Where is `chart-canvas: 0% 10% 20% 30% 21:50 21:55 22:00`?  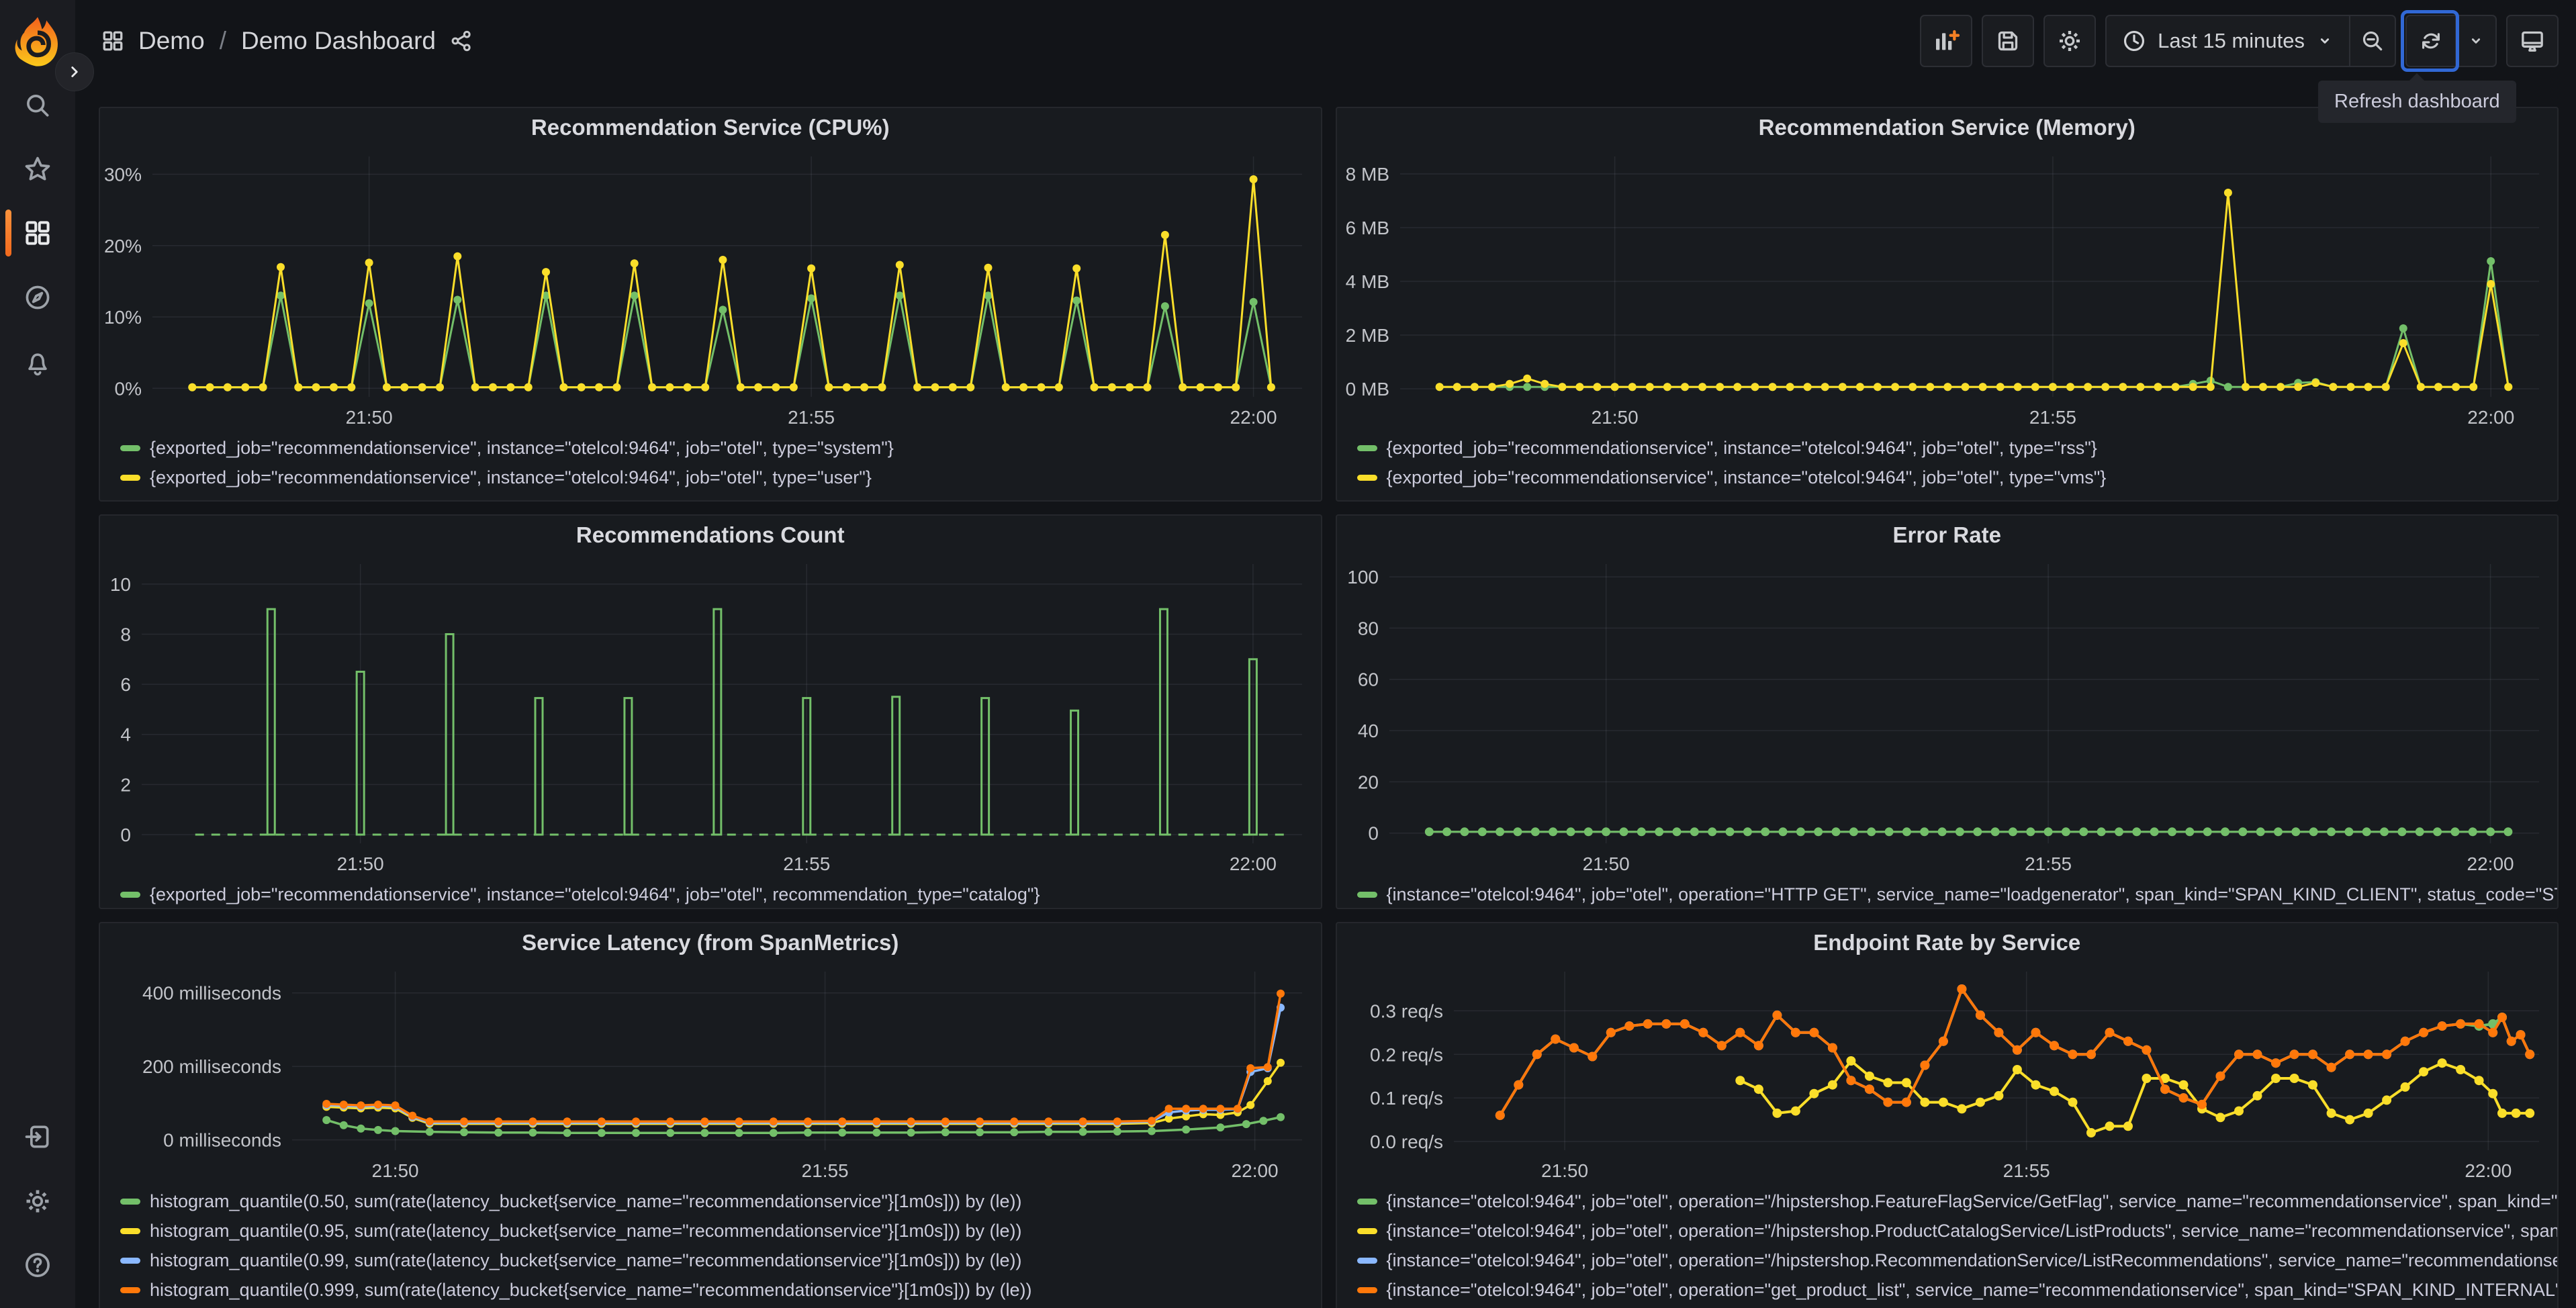 chart-canvas: 0% 10% 20% 30% 21:50 21:55 22:00 is located at coordinates (703, 292).